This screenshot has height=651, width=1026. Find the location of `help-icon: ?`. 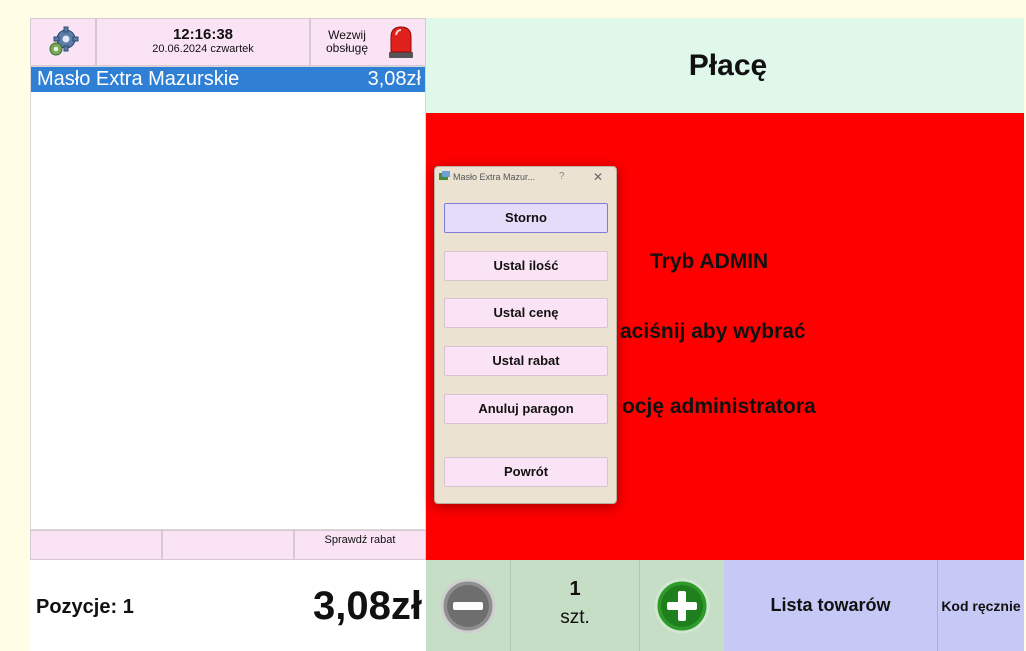

help-icon: ? is located at coordinates (562, 176).